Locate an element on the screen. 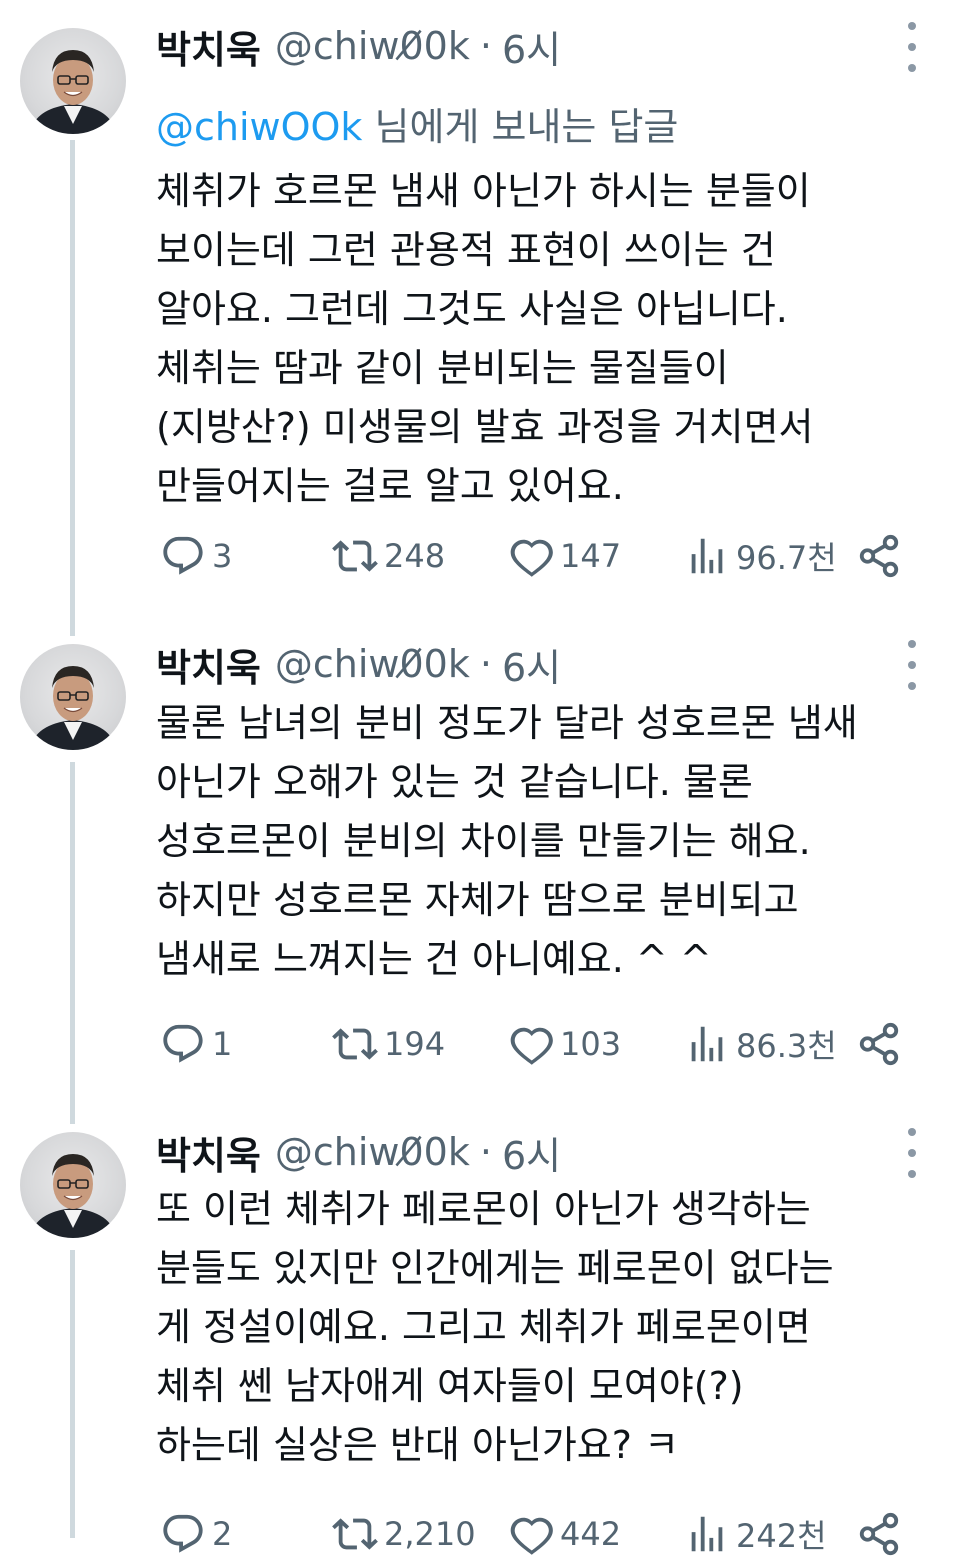 The image size is (966, 1562). retweet-button: 248 is located at coordinates (388, 556).